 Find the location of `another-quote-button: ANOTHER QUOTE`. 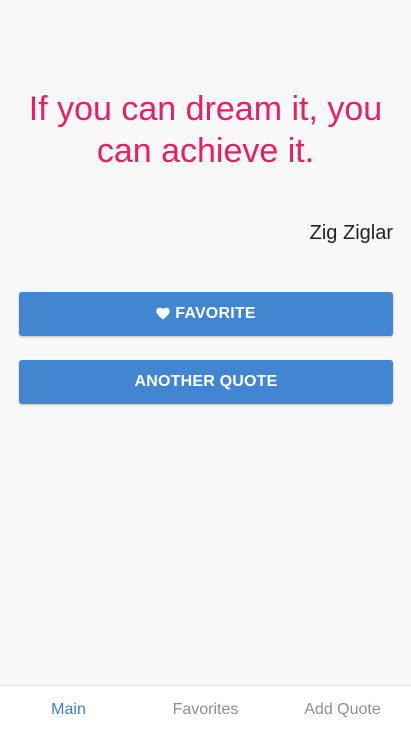

another-quote-button: ANOTHER QUOTE is located at coordinates (206, 382).